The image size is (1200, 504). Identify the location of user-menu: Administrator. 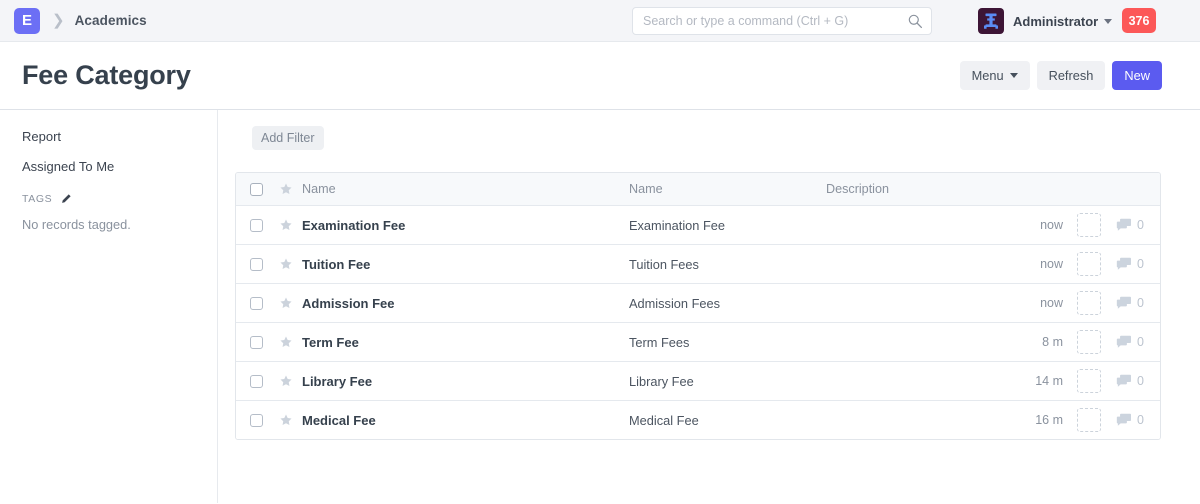
(1045, 21).